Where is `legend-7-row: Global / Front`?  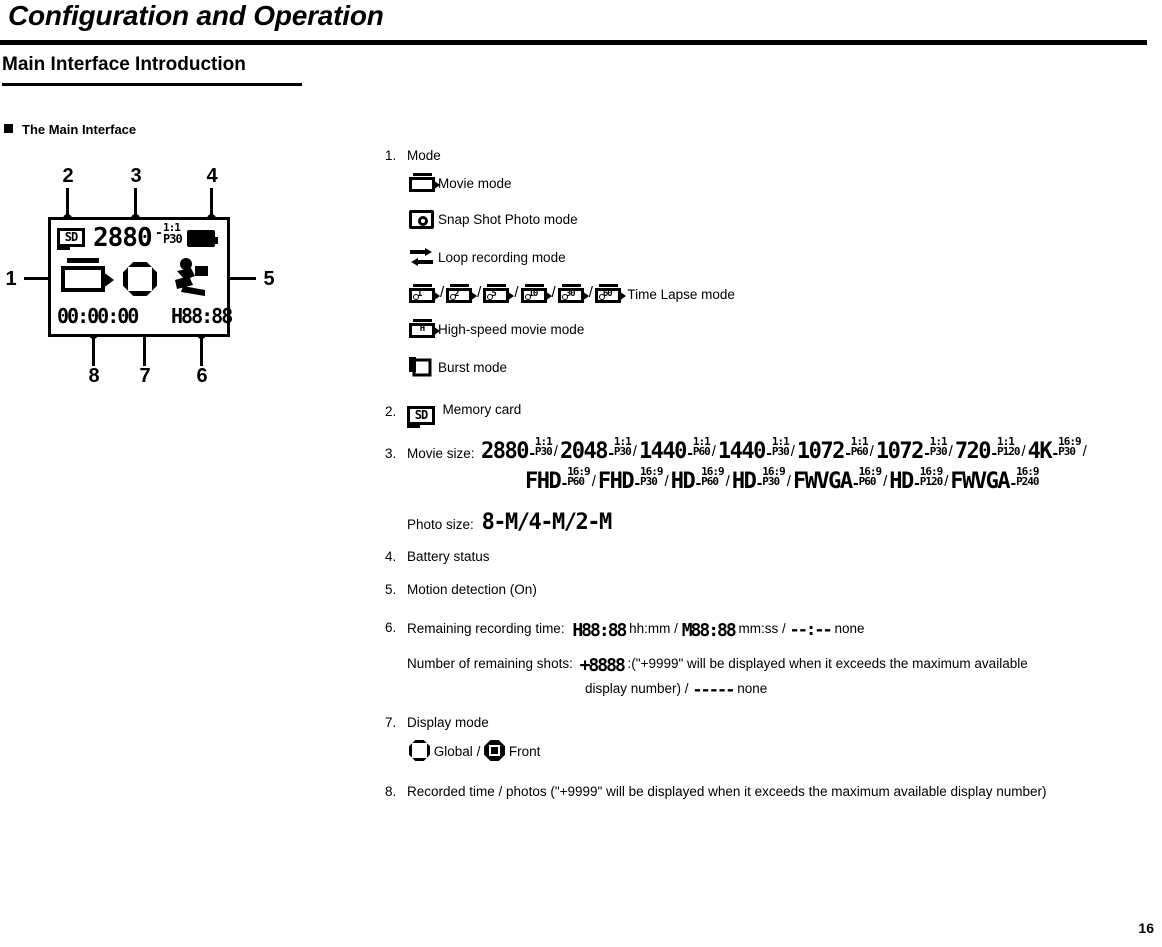
legend-7-row: Global / Front is located at coordinates (474, 750).